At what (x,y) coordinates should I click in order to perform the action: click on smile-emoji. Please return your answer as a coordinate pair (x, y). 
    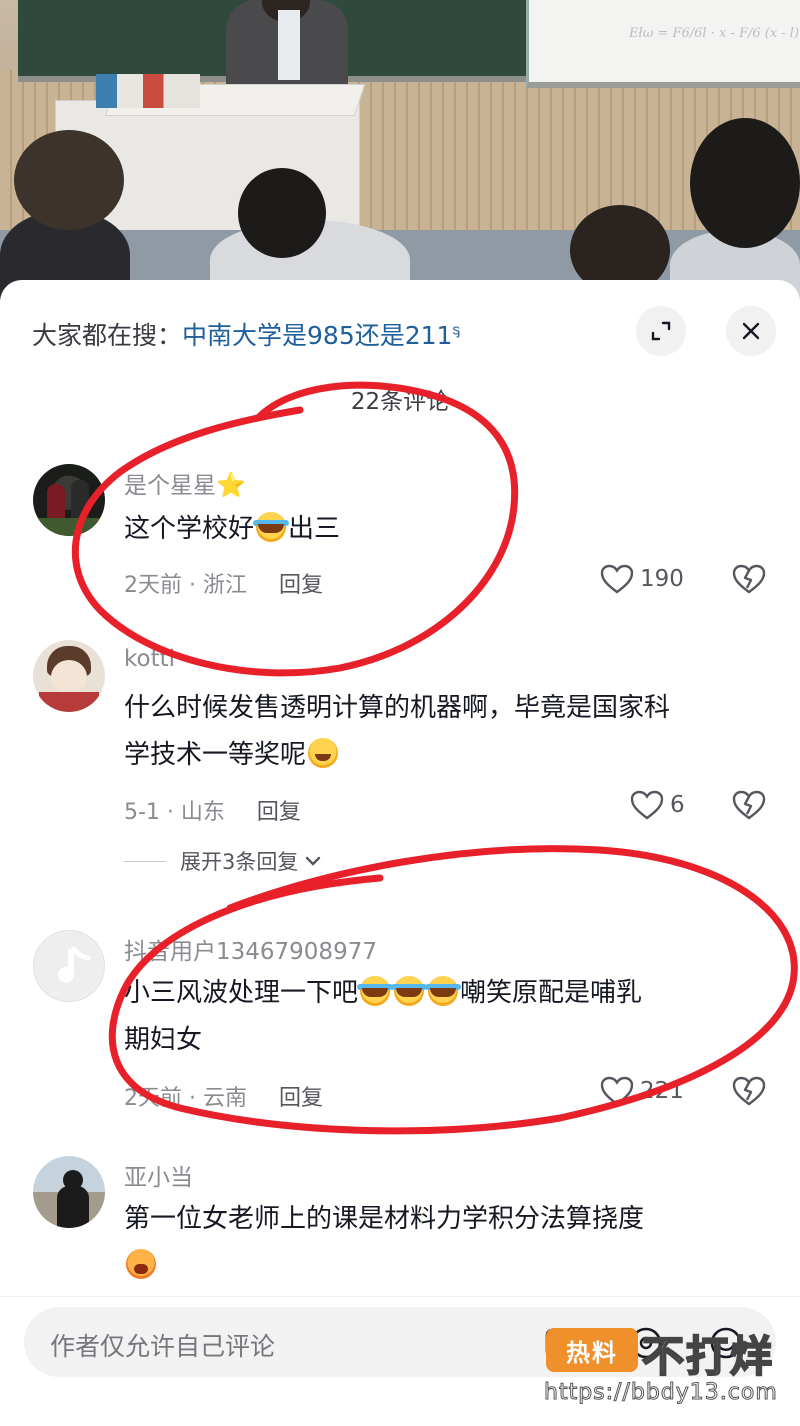
    Looking at the image, I should click on (323, 753).